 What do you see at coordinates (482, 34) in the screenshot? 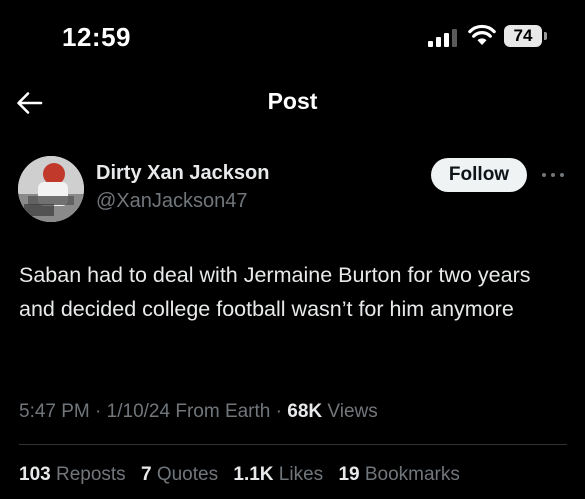
I see `wifi-icon` at bounding box center [482, 34].